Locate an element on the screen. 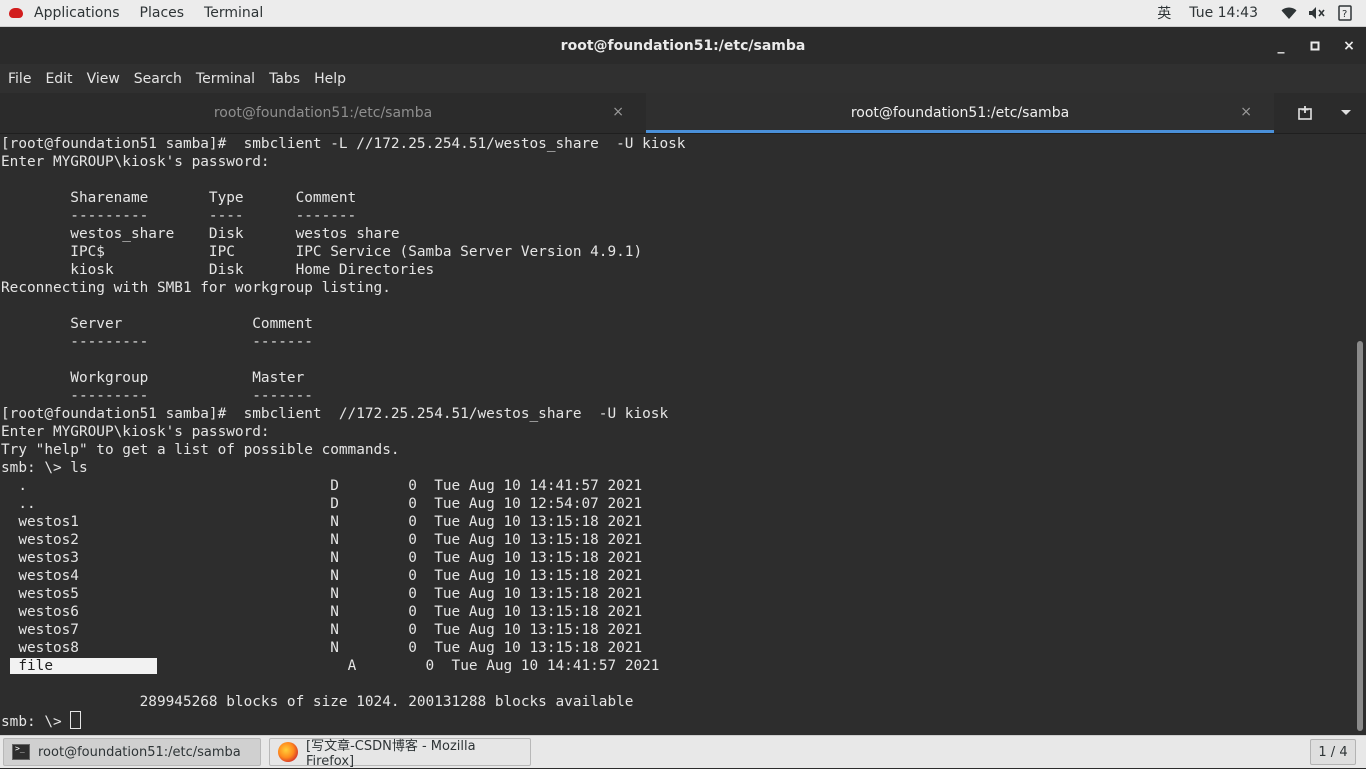 The image size is (1366, 769). workspace-switcher: 1 / 4 is located at coordinates (1333, 752).